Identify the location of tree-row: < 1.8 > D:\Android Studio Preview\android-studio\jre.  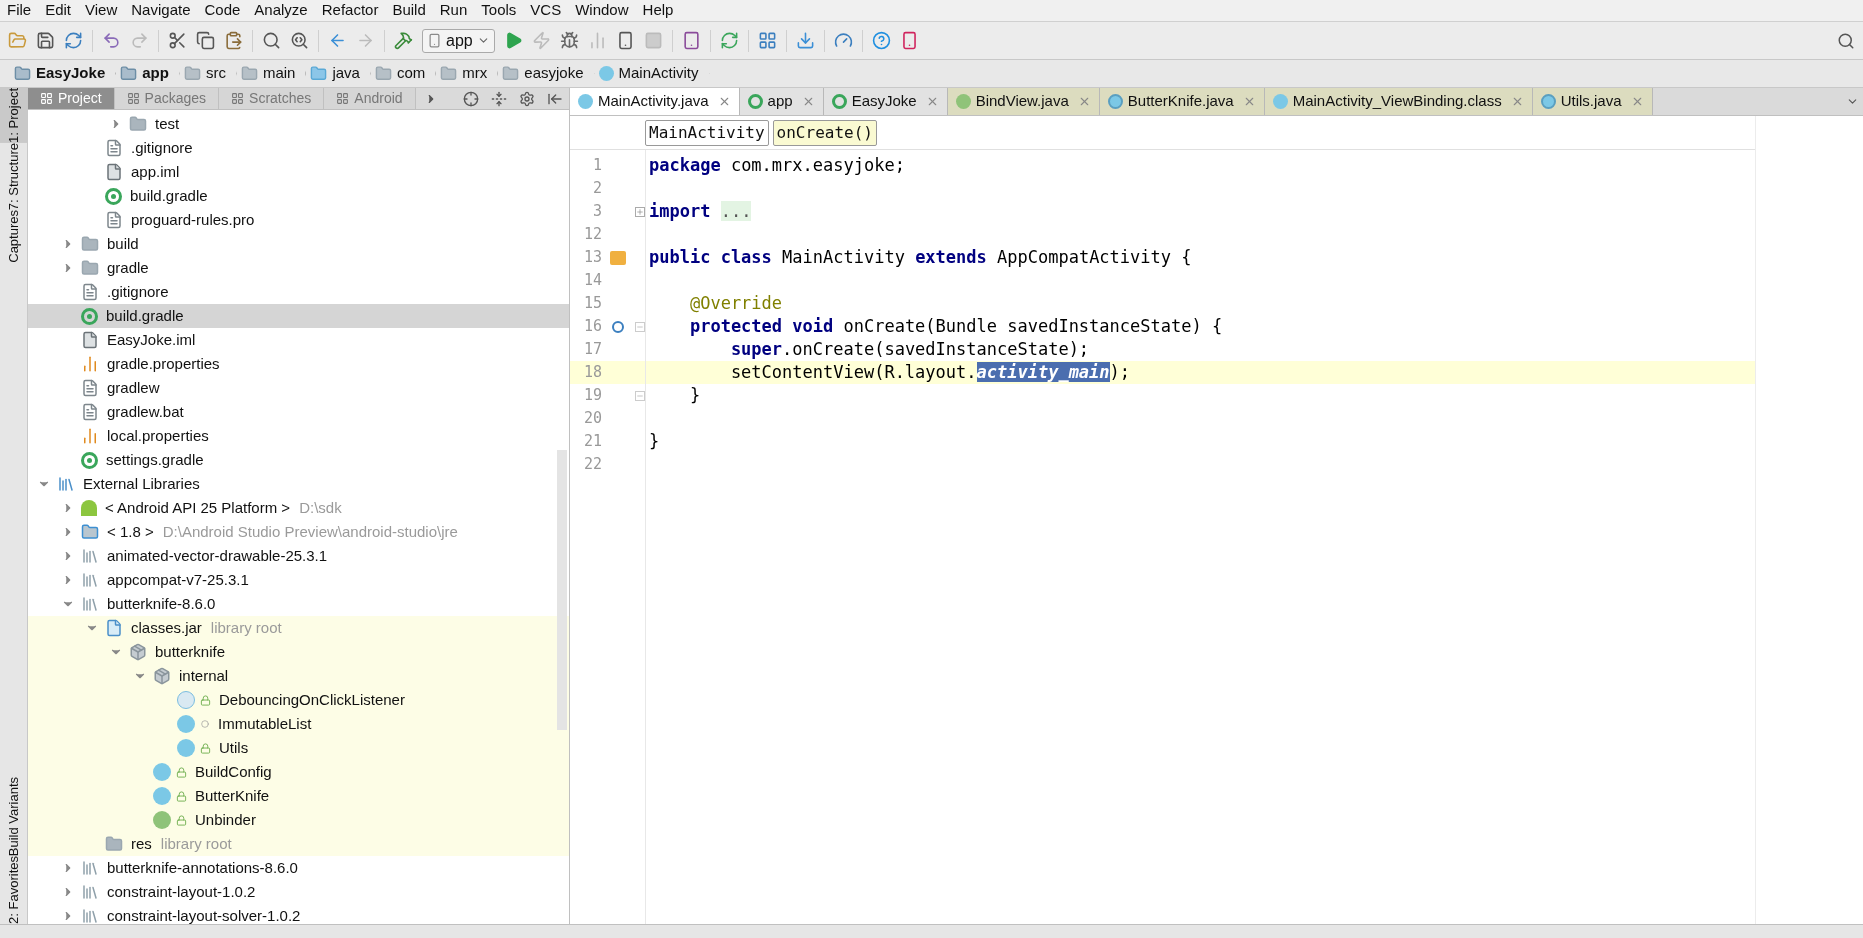
(298, 532).